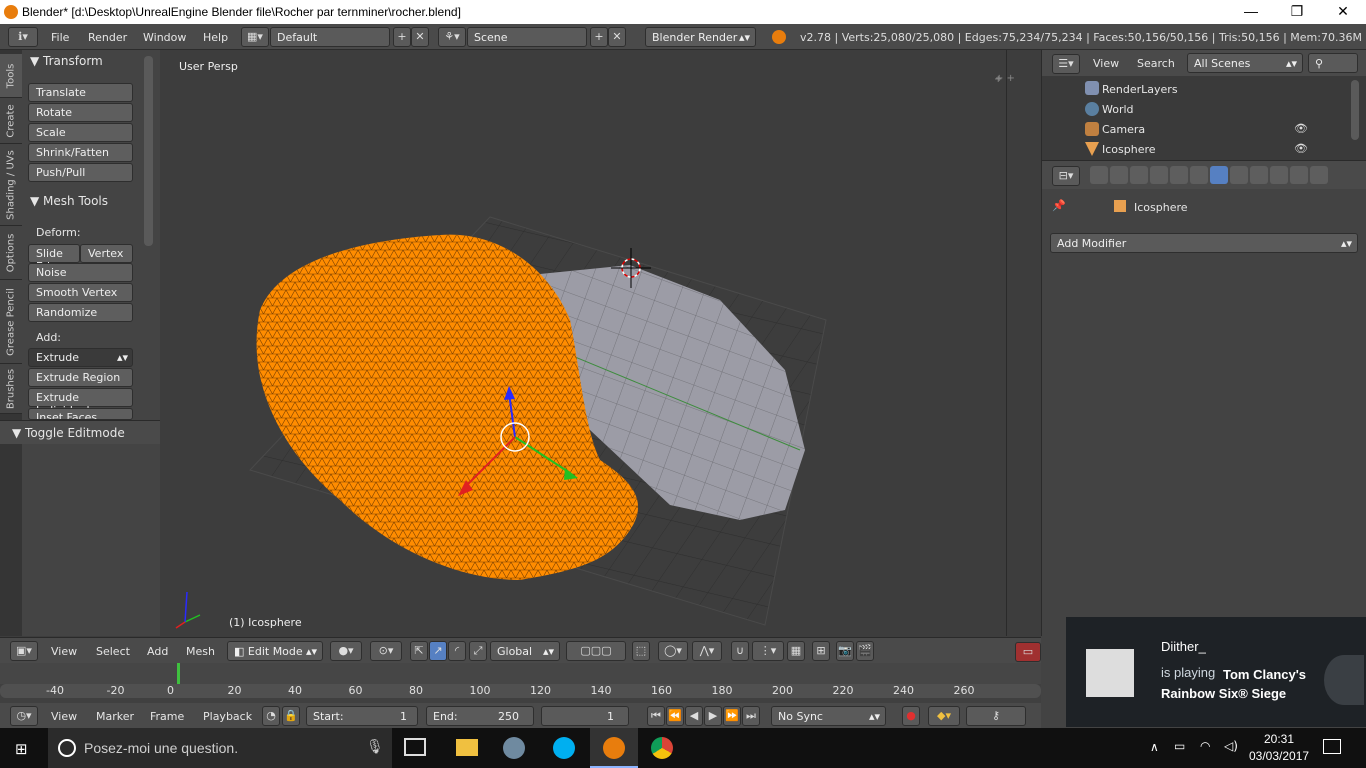 The image size is (1366, 768). What do you see at coordinates (1279, 175) in the screenshot?
I see `texture-tab-icon` at bounding box center [1279, 175].